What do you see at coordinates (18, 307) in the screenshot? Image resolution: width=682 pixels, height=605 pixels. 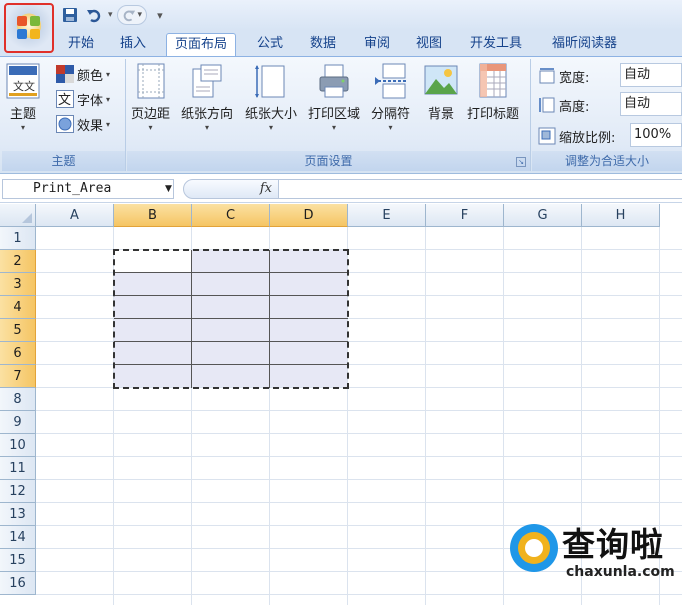 I see `row-header-4: 4` at bounding box center [18, 307].